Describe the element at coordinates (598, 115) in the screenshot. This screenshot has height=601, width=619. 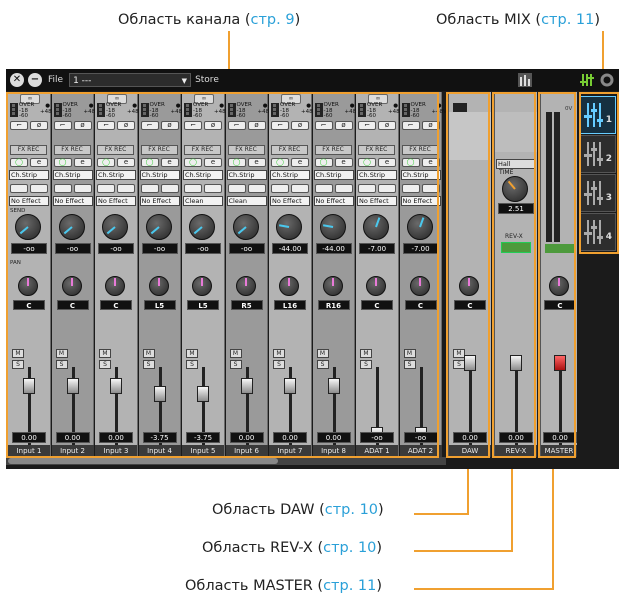
I see `mix-button: 1` at that location.